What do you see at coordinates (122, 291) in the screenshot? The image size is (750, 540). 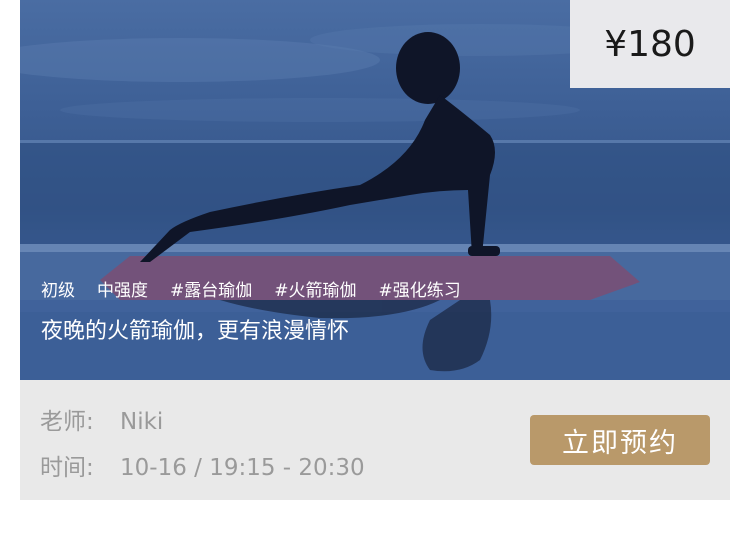 I see `tag-intensity: 中强度` at bounding box center [122, 291].